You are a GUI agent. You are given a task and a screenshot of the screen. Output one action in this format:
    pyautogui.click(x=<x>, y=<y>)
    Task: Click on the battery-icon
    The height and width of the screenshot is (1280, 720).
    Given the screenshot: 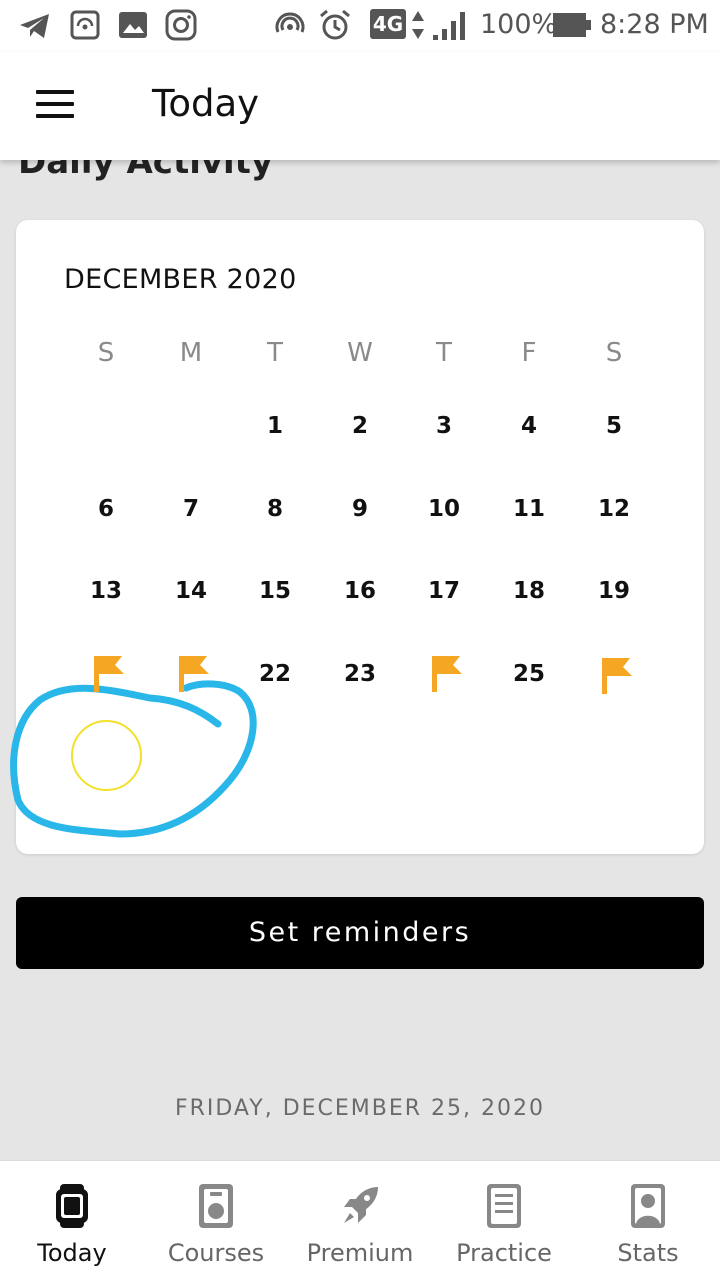 What is the action you would take?
    pyautogui.click(x=572, y=25)
    